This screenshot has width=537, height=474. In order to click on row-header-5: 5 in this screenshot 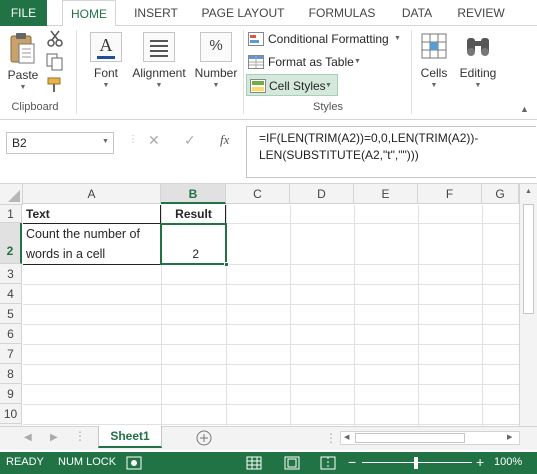, I will do `click(11, 314)`.